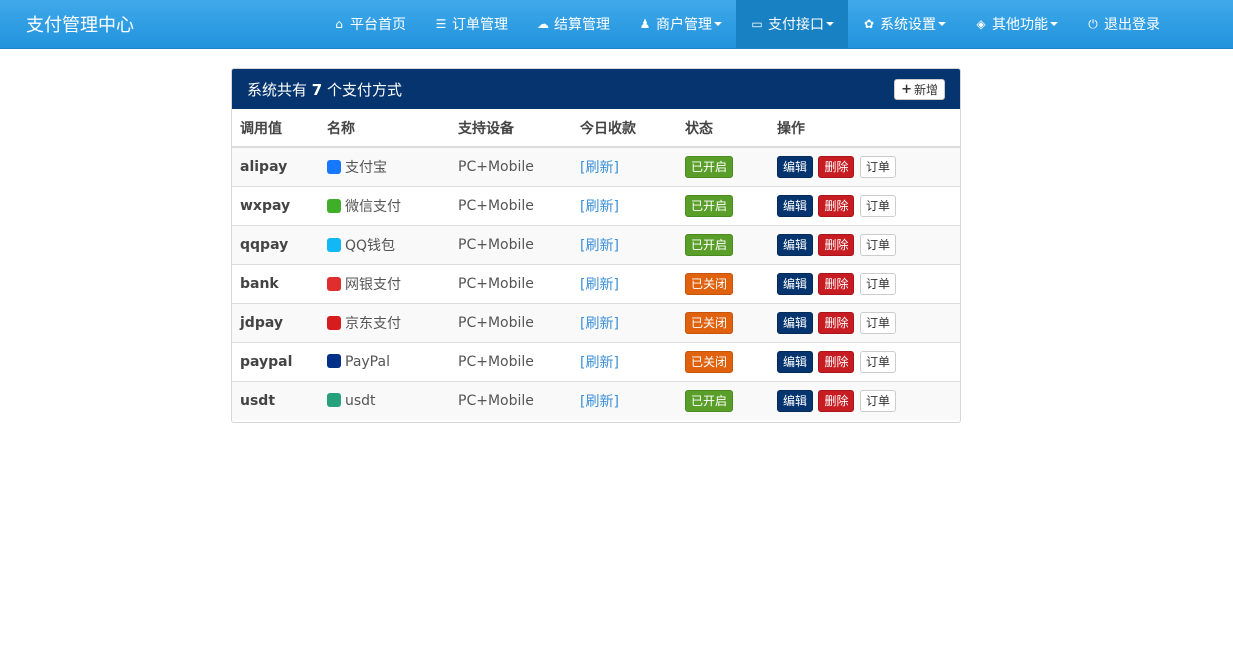 Image resolution: width=1233 pixels, height=668 pixels. Describe the element at coordinates (279, 128) in the screenshot. I see `header-code: 调用值` at that location.